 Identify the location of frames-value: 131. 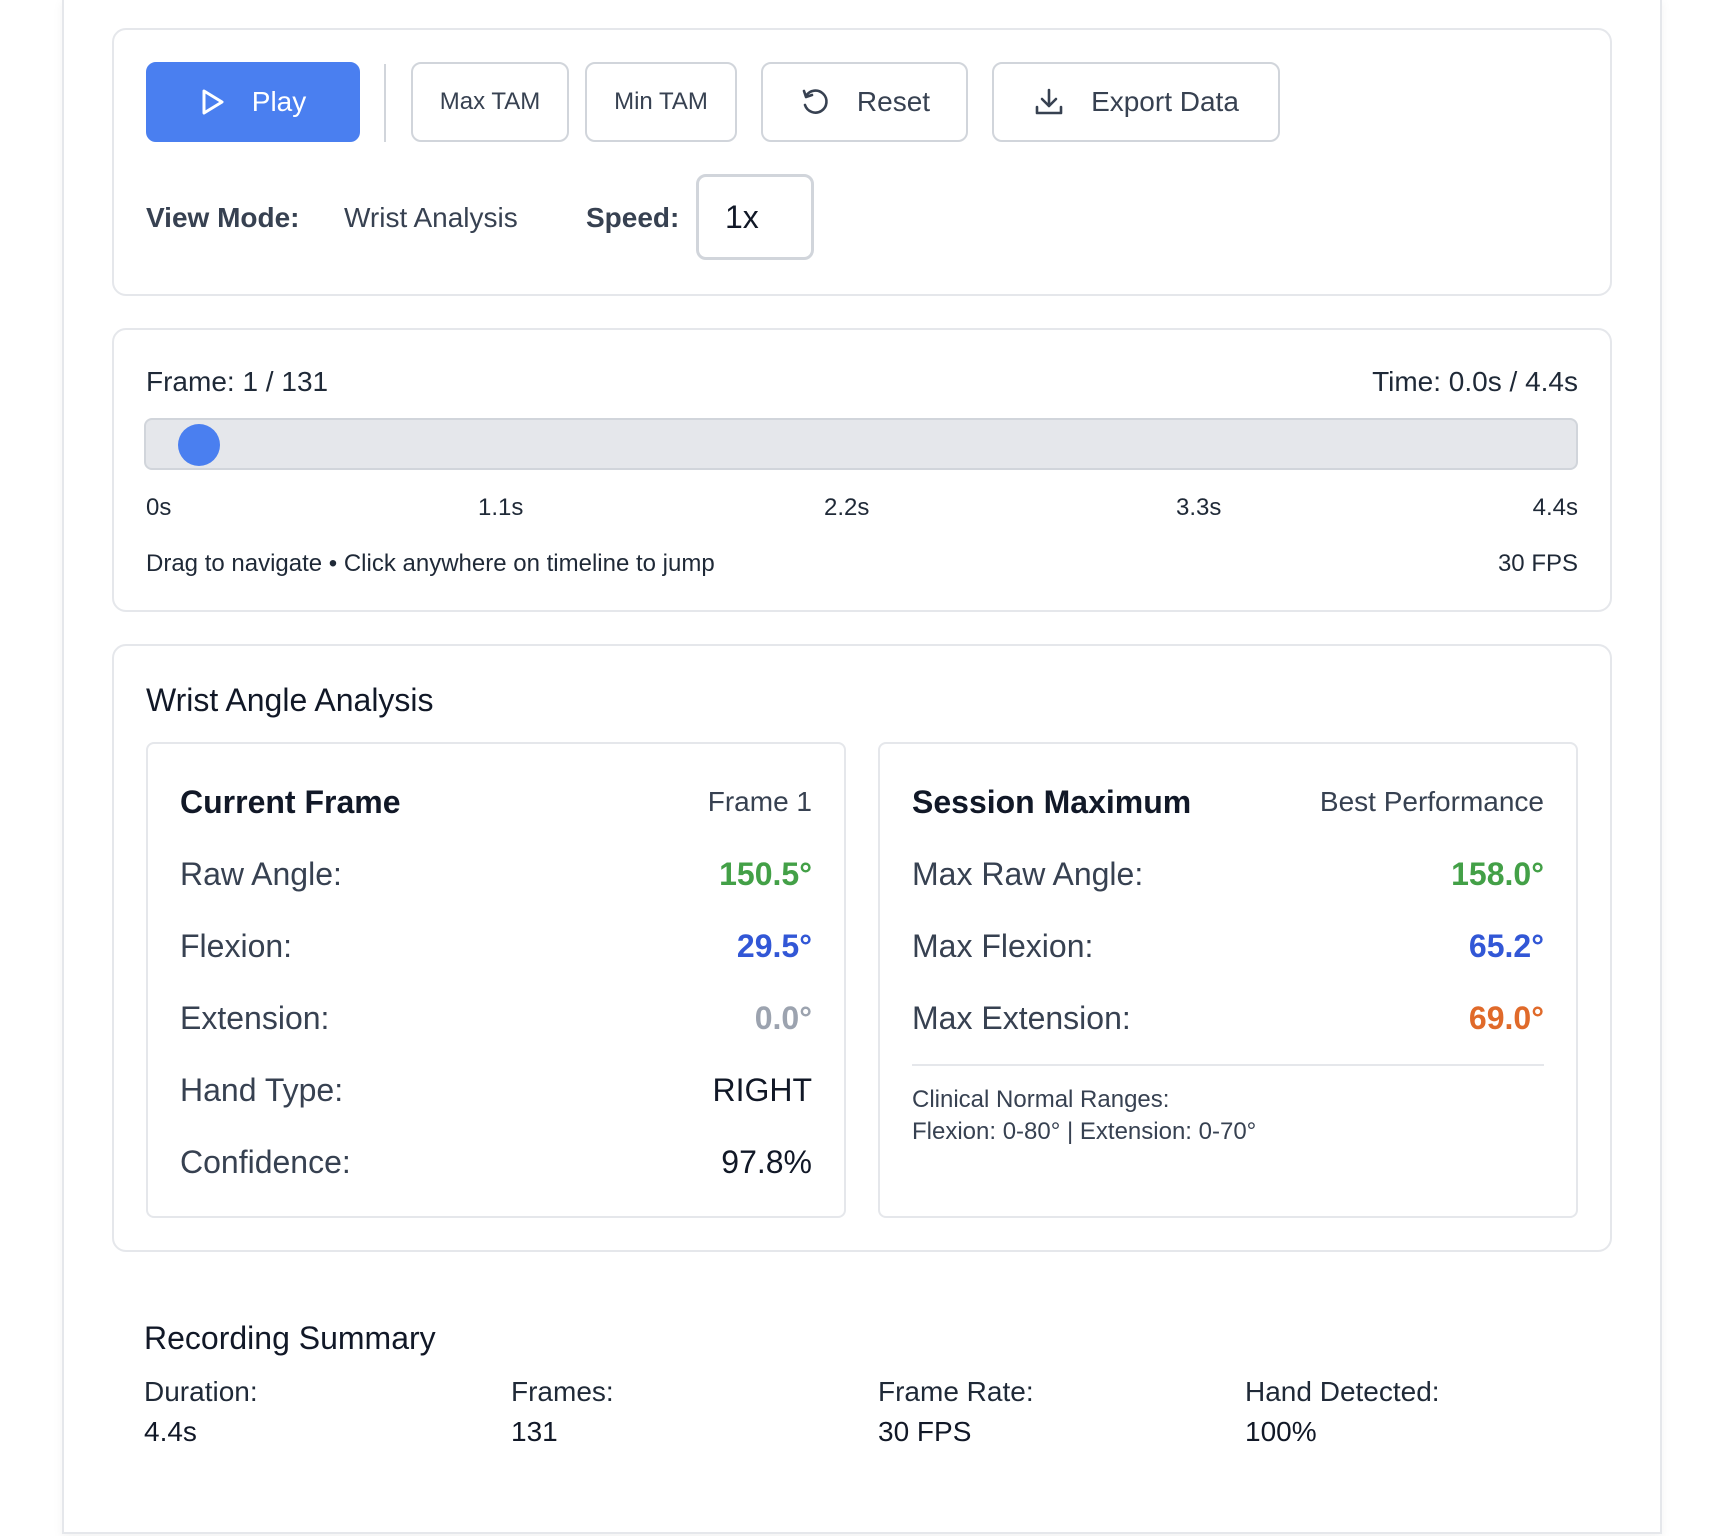
(534, 1431).